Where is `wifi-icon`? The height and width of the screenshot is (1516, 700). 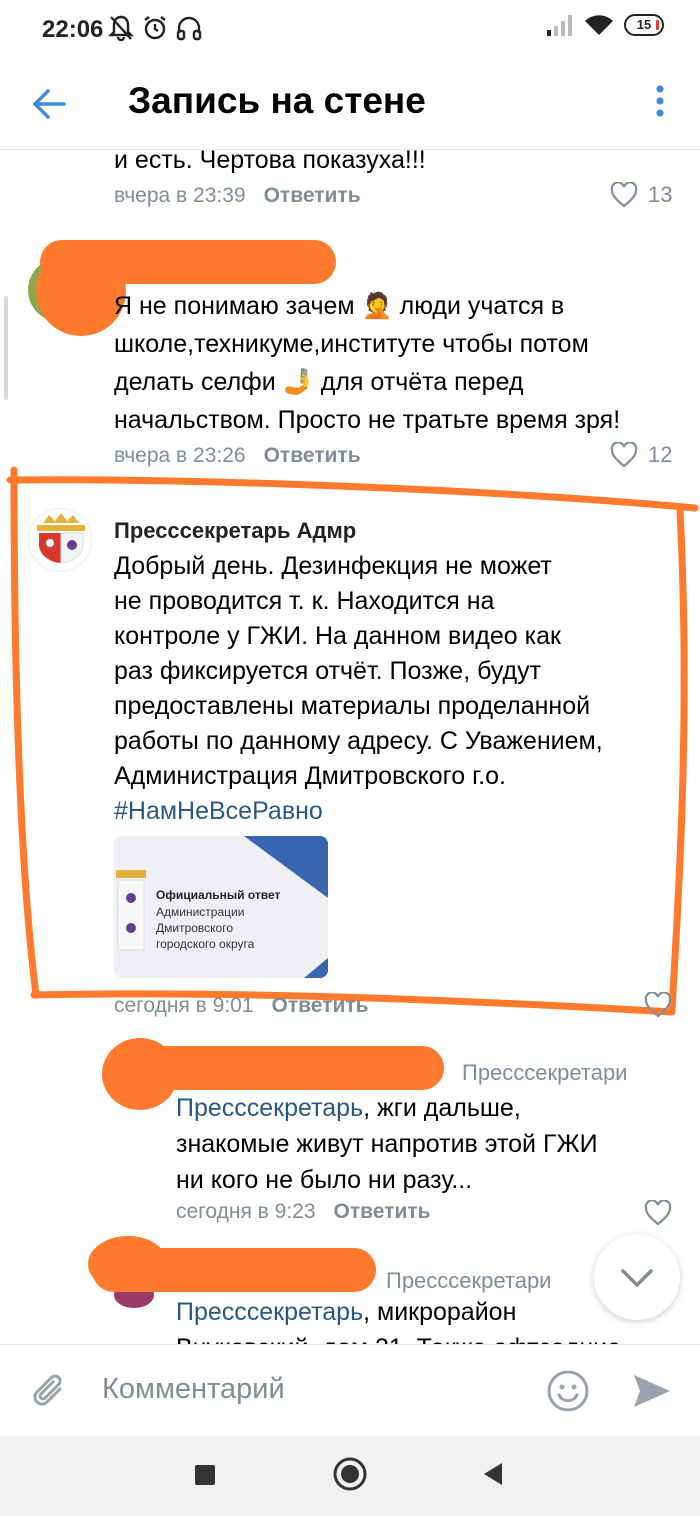
wifi-icon is located at coordinates (599, 25).